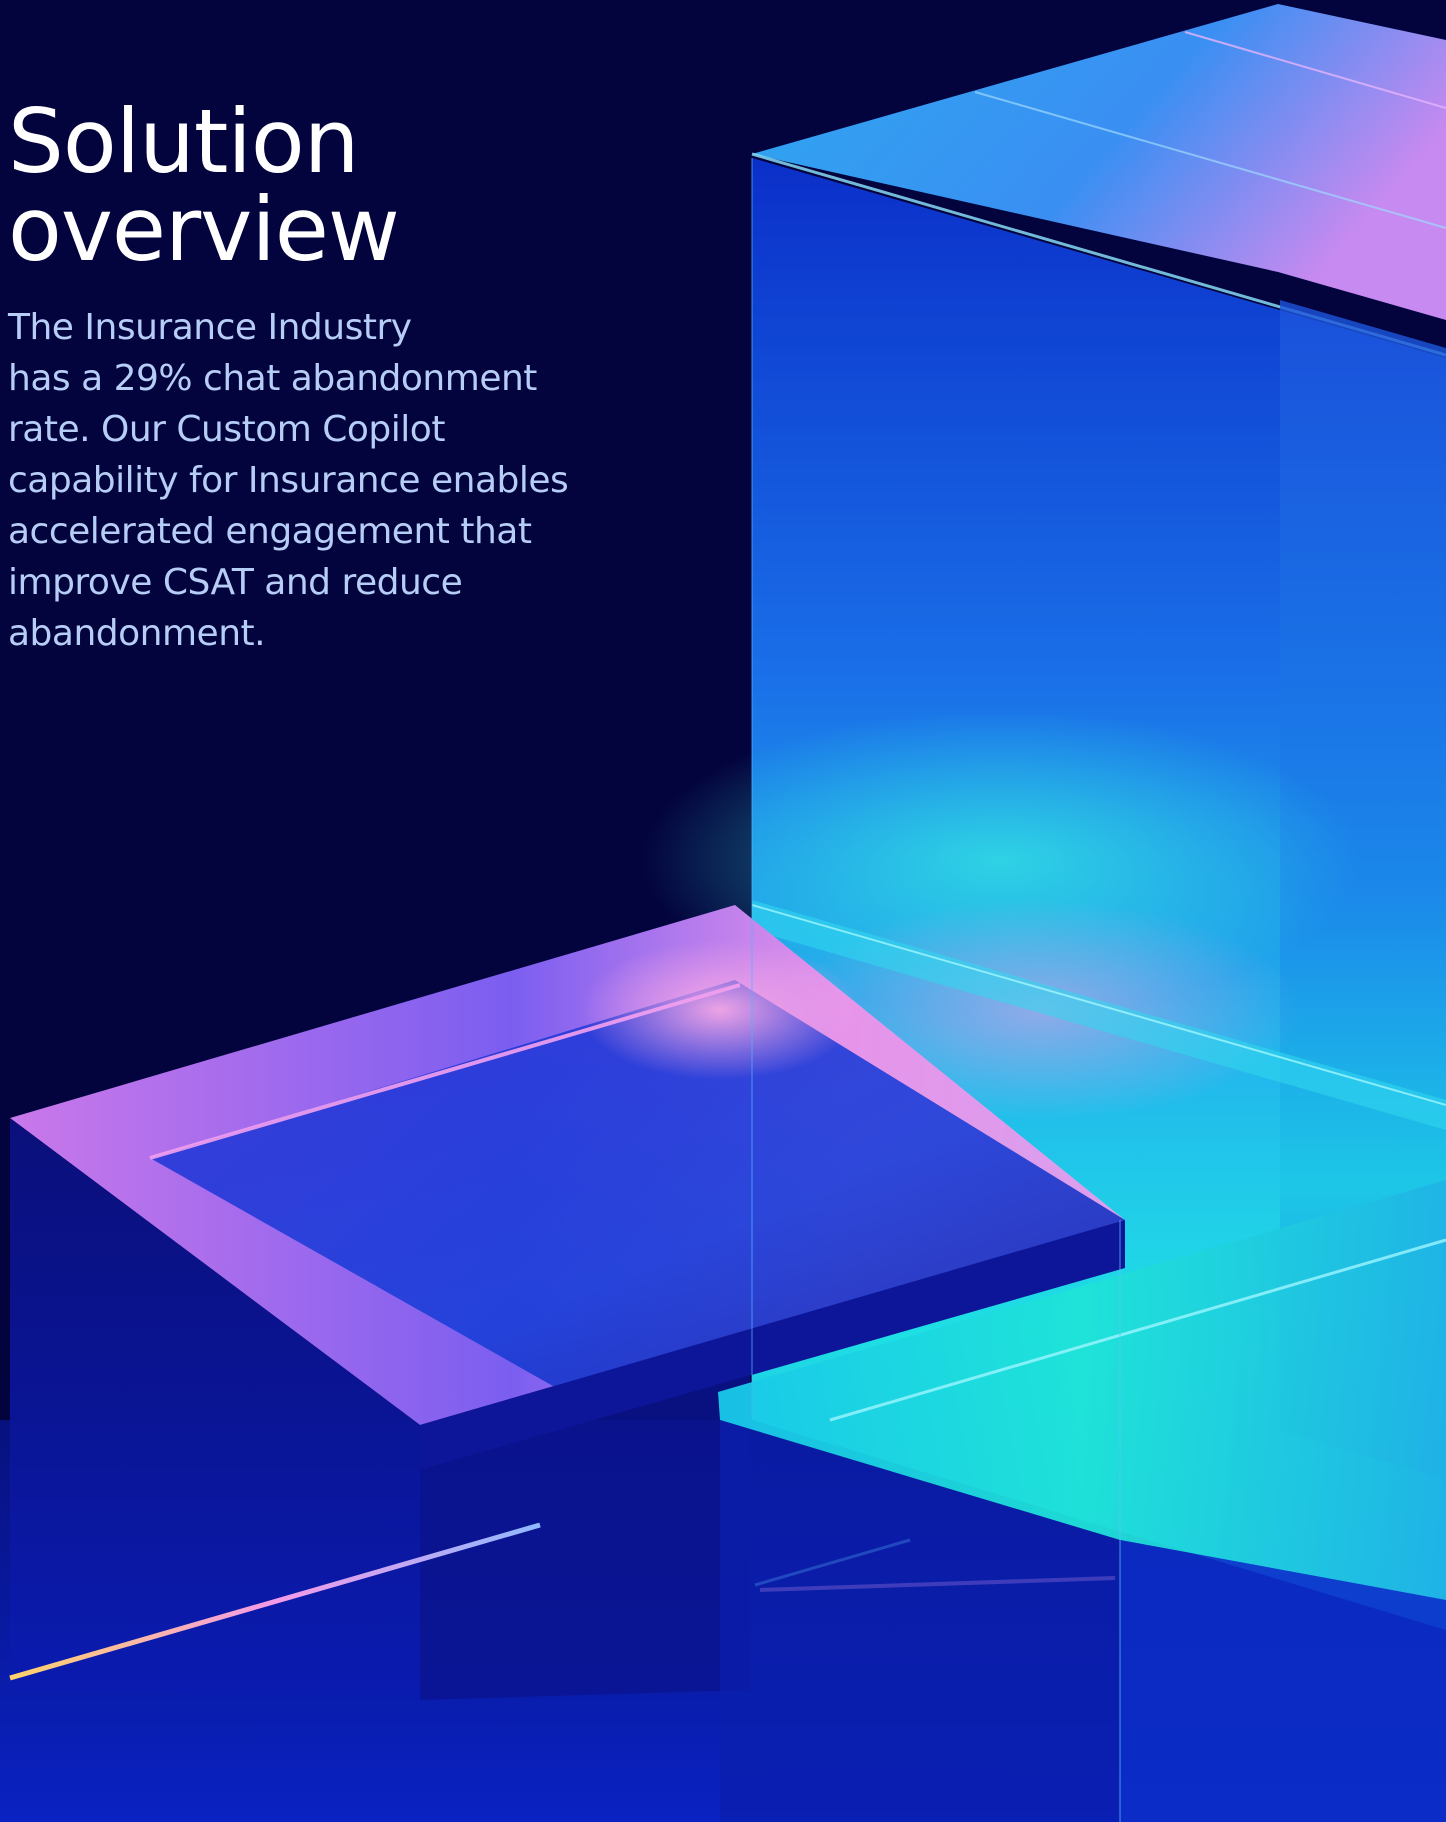 The width and height of the screenshot is (1446, 1822). I want to click on paragraph-line: accelerated engagement that, so click(270, 531).